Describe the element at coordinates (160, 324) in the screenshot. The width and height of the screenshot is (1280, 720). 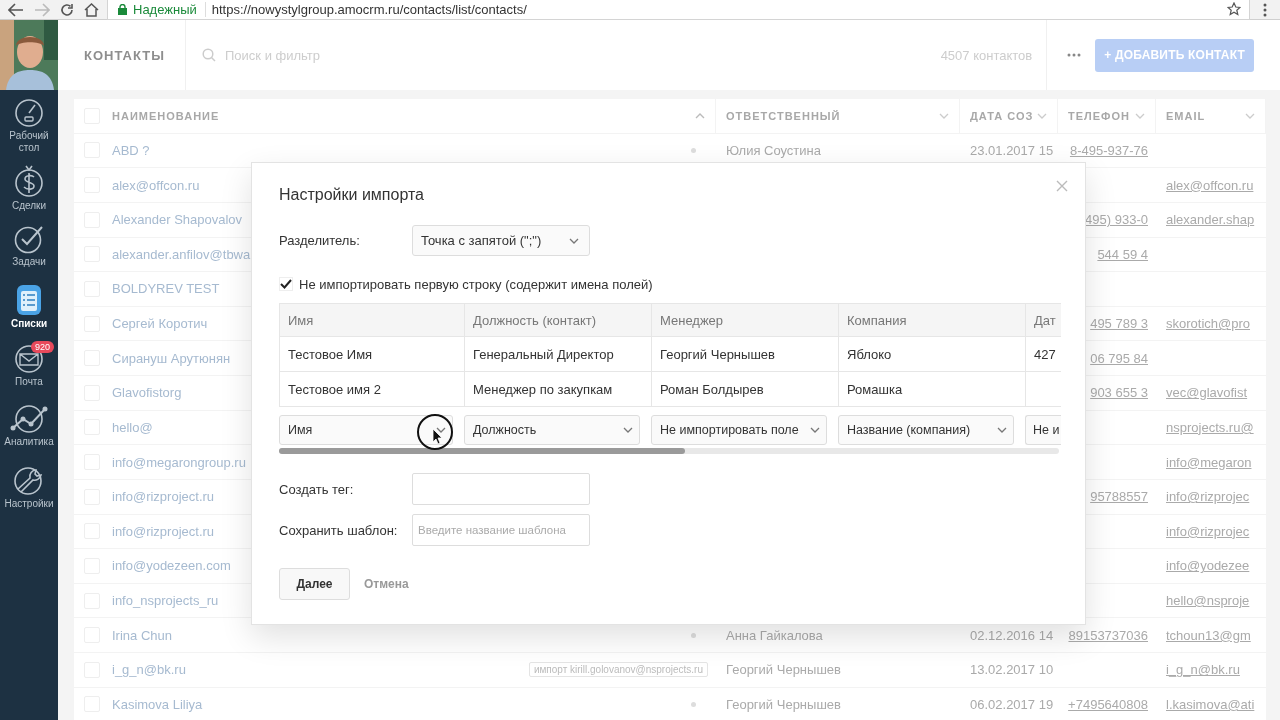
I see `contact-name: Сергей Коротич` at that location.